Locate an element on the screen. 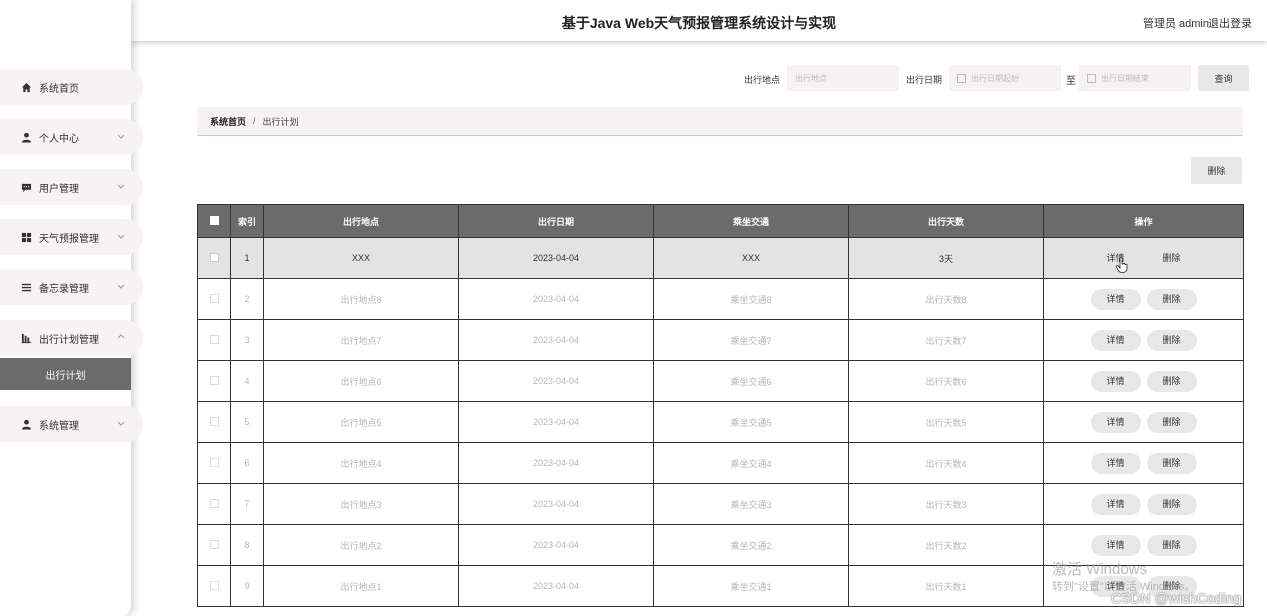  sidebar-item-label: 用户管理 is located at coordinates (59, 189).